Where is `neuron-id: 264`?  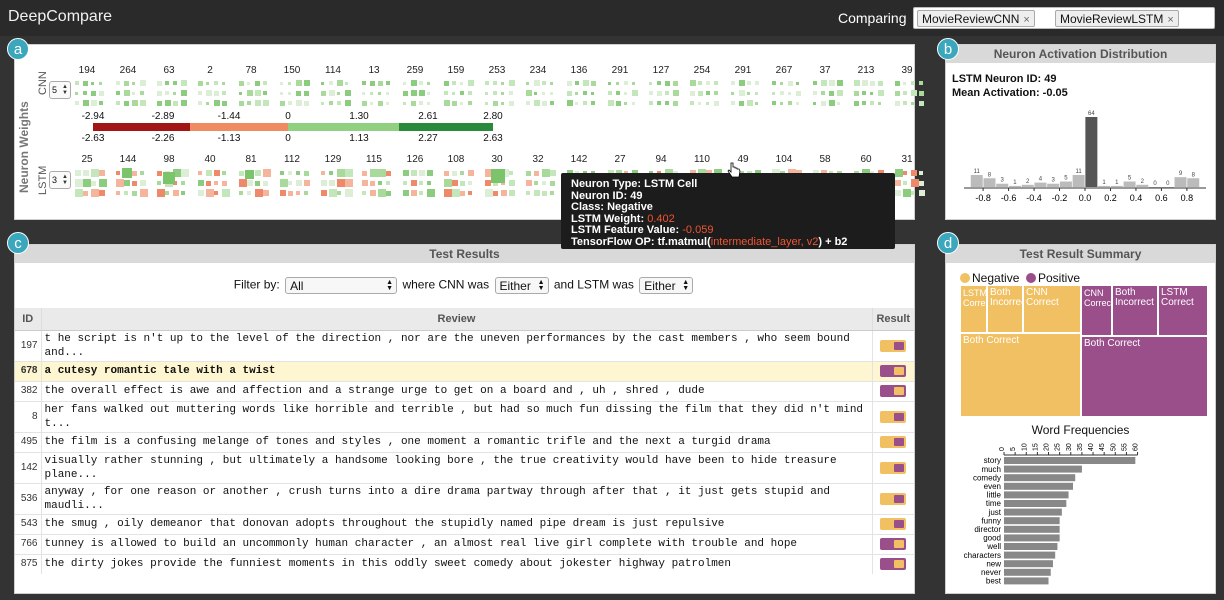 neuron-id: 264 is located at coordinates (128, 70).